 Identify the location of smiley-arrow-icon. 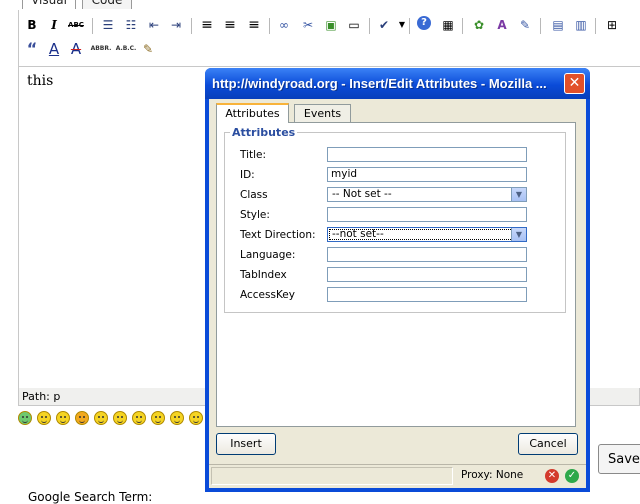
(82, 418).